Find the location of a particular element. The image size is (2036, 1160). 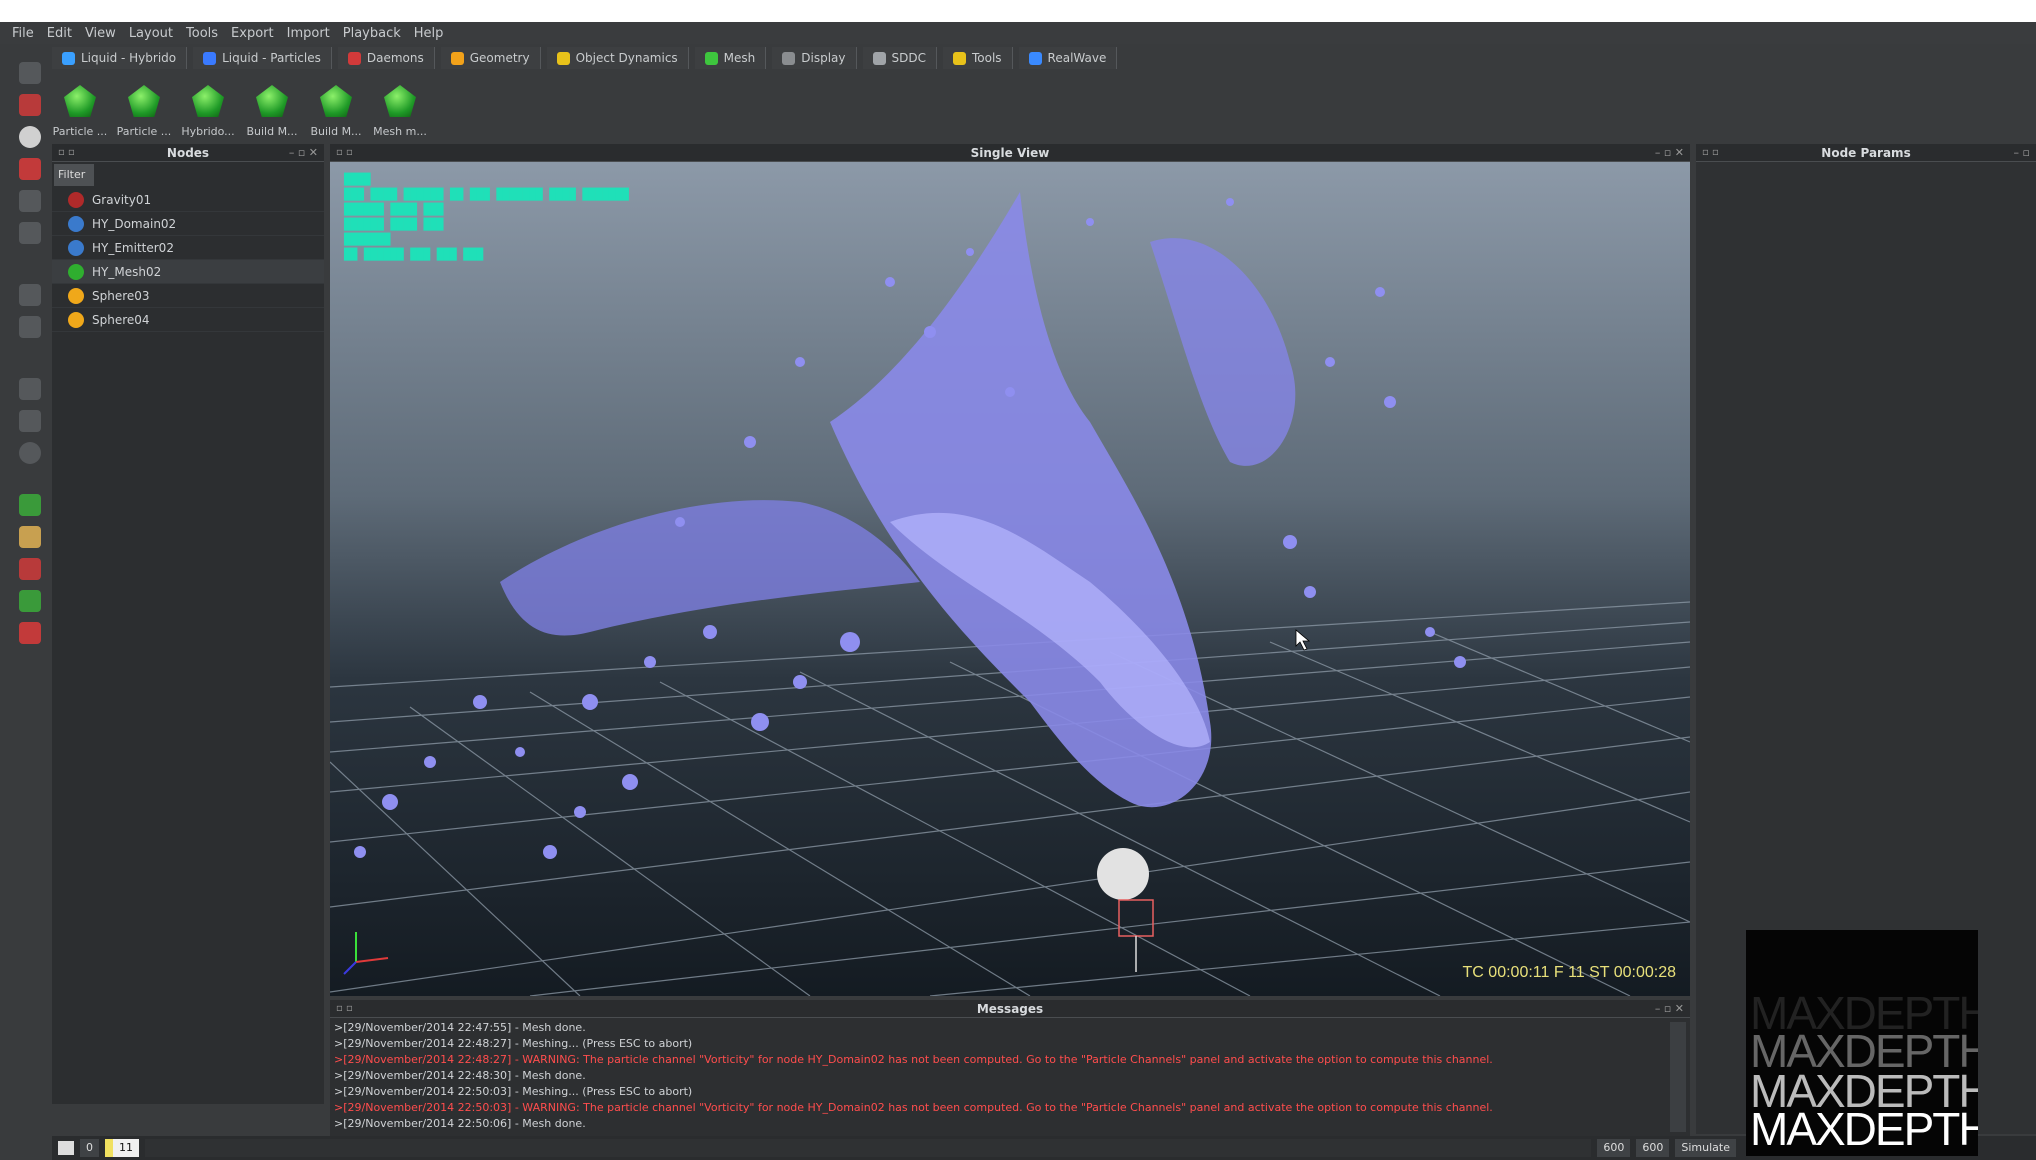

panel-close-icon: – ▫ ✕ is located at coordinates (303, 153).